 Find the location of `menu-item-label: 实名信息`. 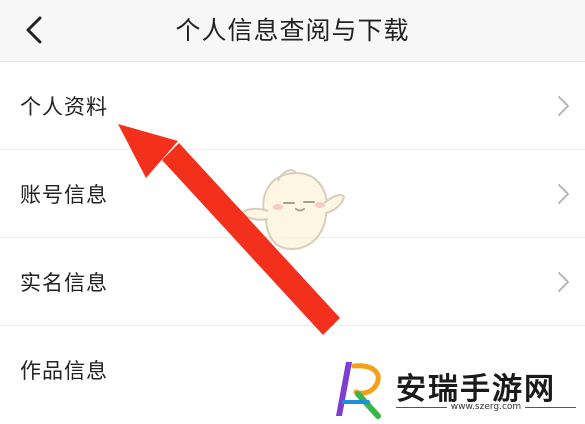

menu-item-label: 实名信息 is located at coordinates (64, 283).